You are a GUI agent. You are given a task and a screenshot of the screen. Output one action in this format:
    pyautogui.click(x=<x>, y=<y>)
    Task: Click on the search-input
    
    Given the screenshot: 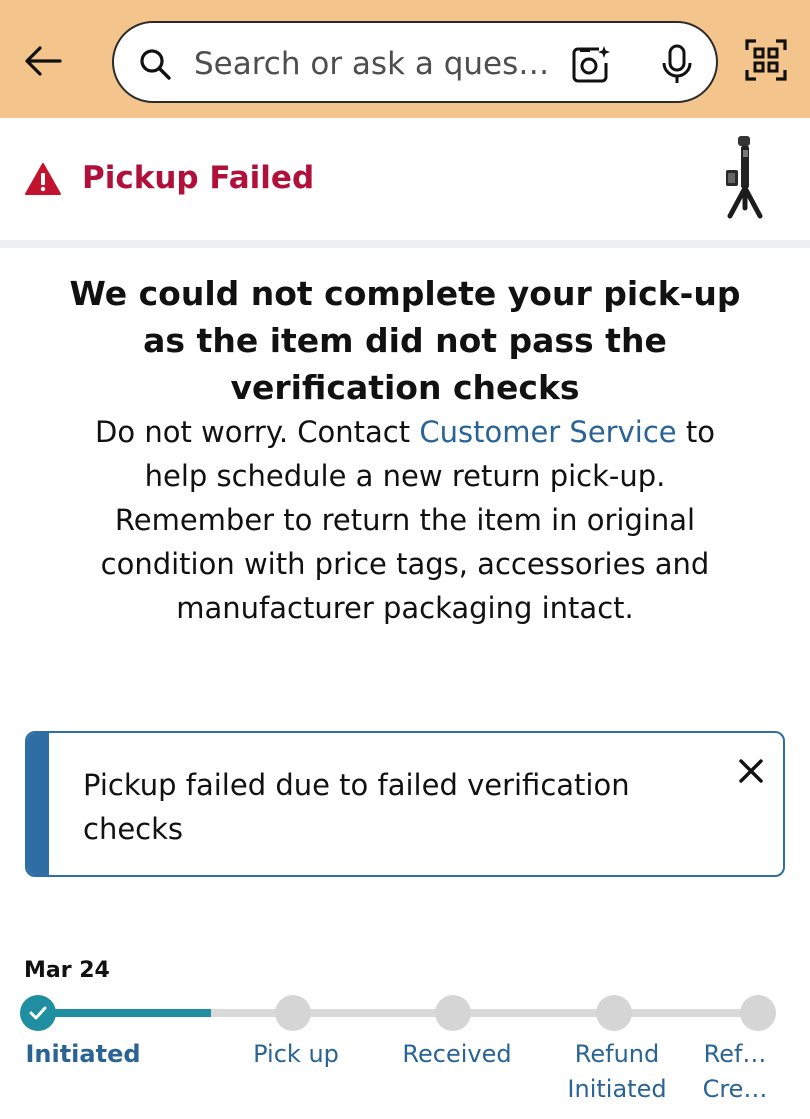 What is the action you would take?
    pyautogui.click(x=374, y=64)
    